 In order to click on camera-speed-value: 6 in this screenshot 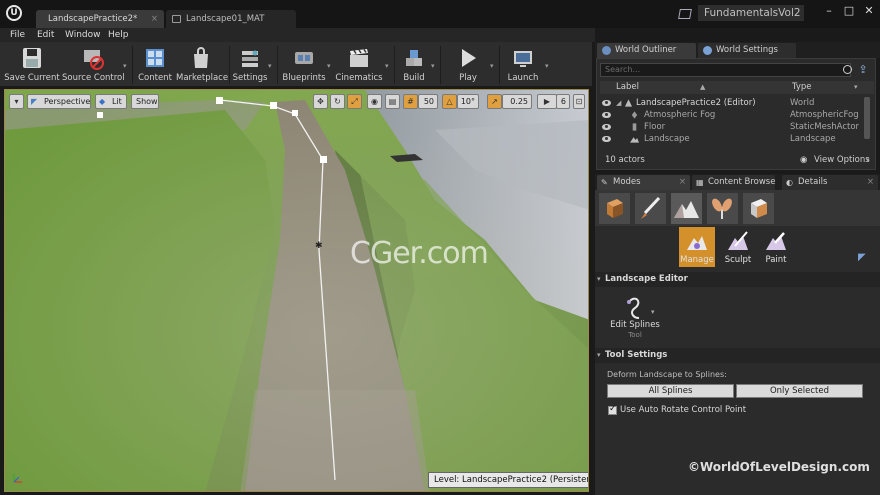, I will do `click(563, 101)`.